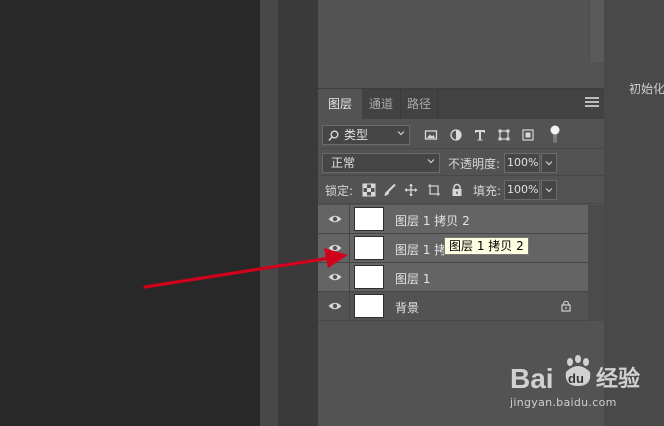  What do you see at coordinates (522, 190) in the screenshot?
I see `fill-input: 100%` at bounding box center [522, 190].